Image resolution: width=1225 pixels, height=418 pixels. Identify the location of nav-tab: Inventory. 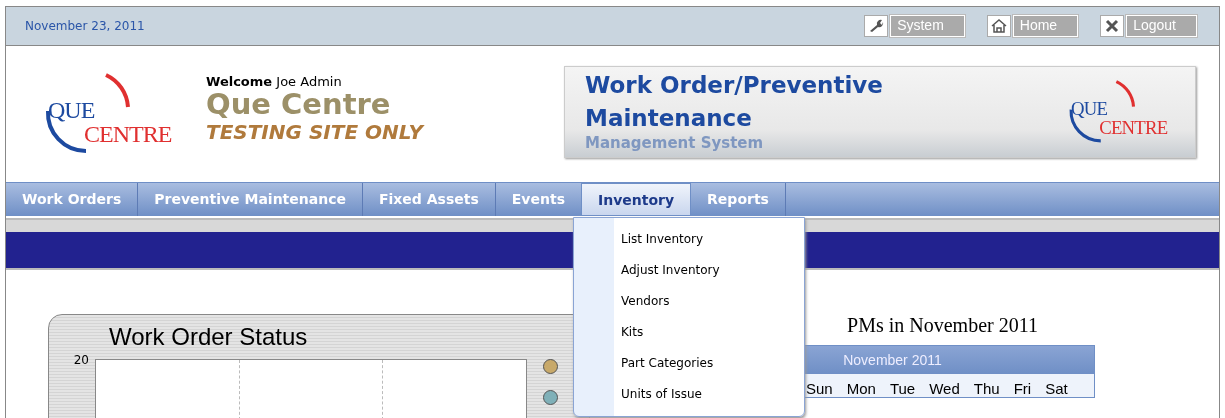
(636, 199).